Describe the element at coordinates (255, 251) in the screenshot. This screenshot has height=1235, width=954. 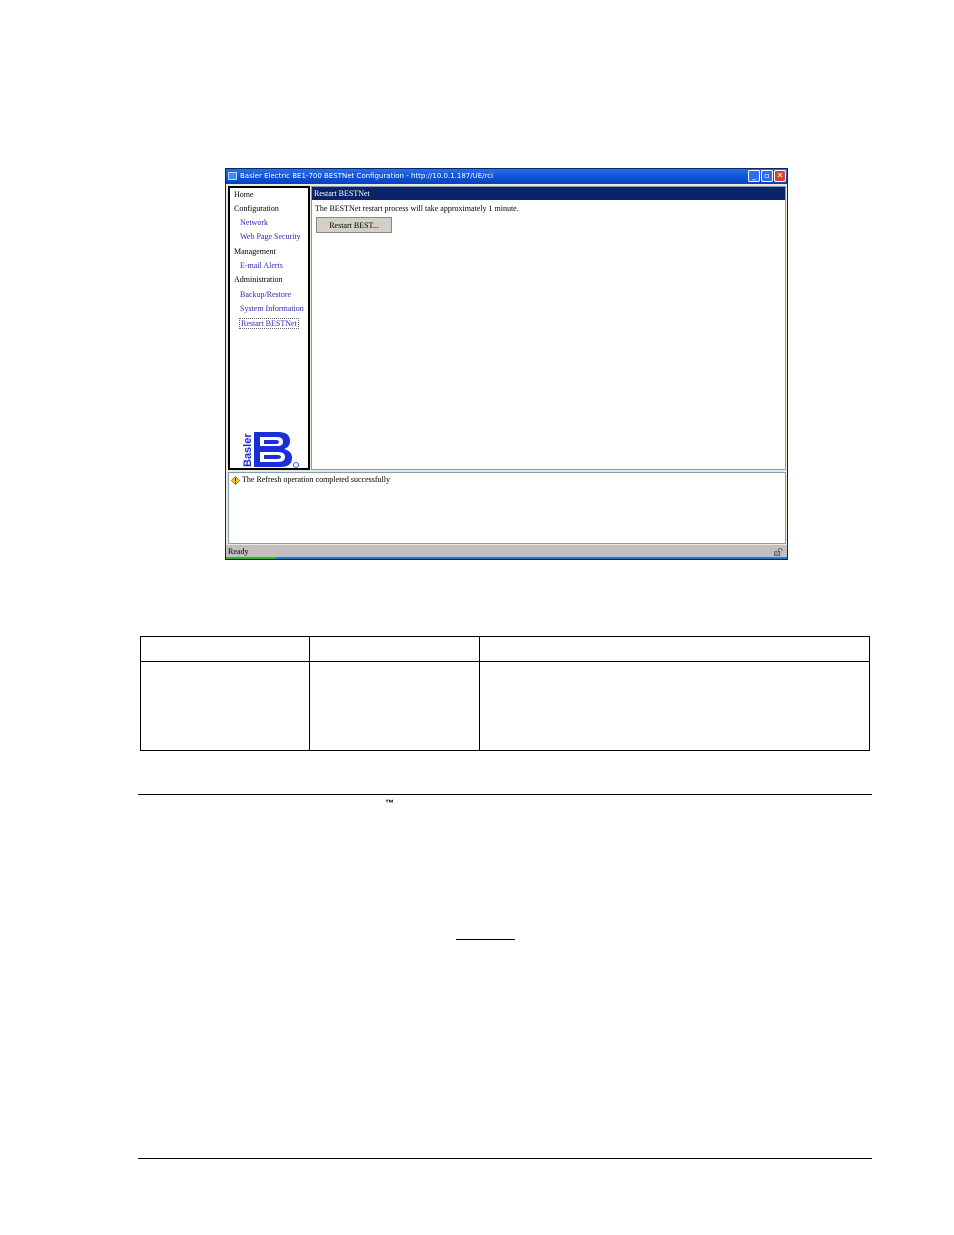
I see `nav-item-management: Management` at that location.